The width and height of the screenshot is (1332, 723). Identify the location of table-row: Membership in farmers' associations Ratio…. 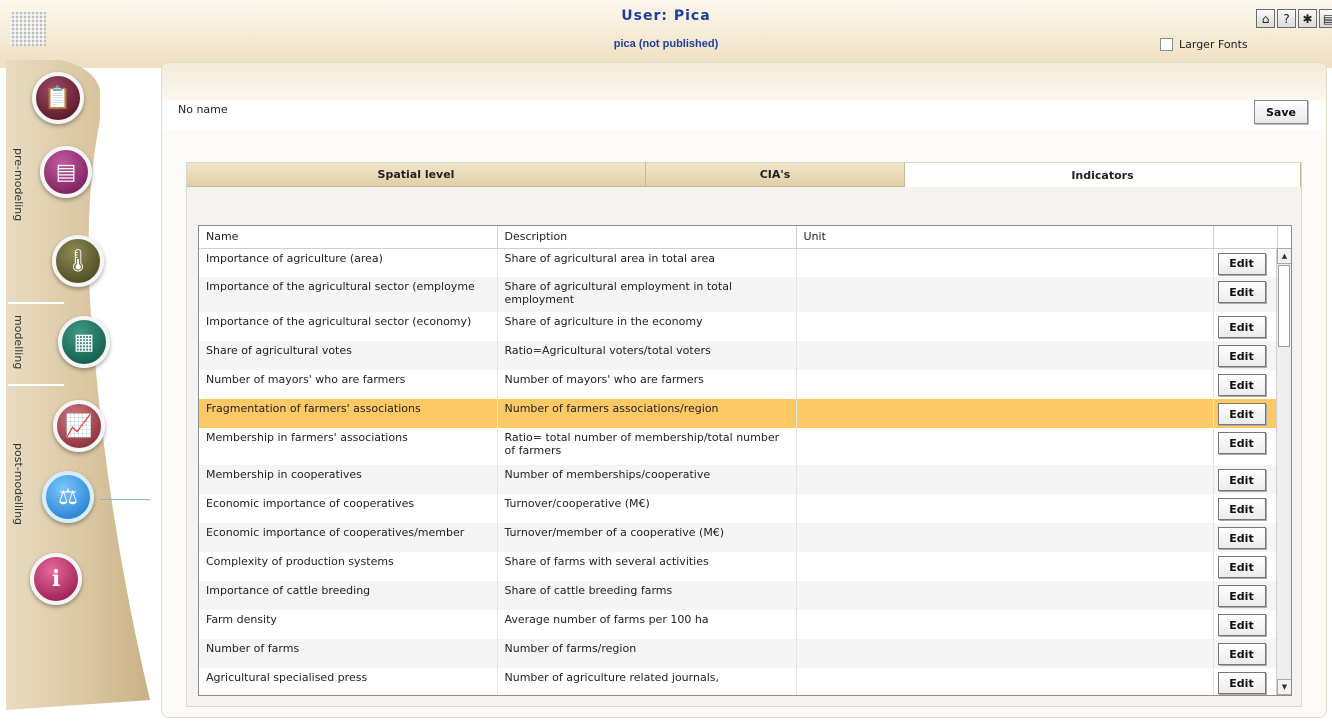
(738, 446).